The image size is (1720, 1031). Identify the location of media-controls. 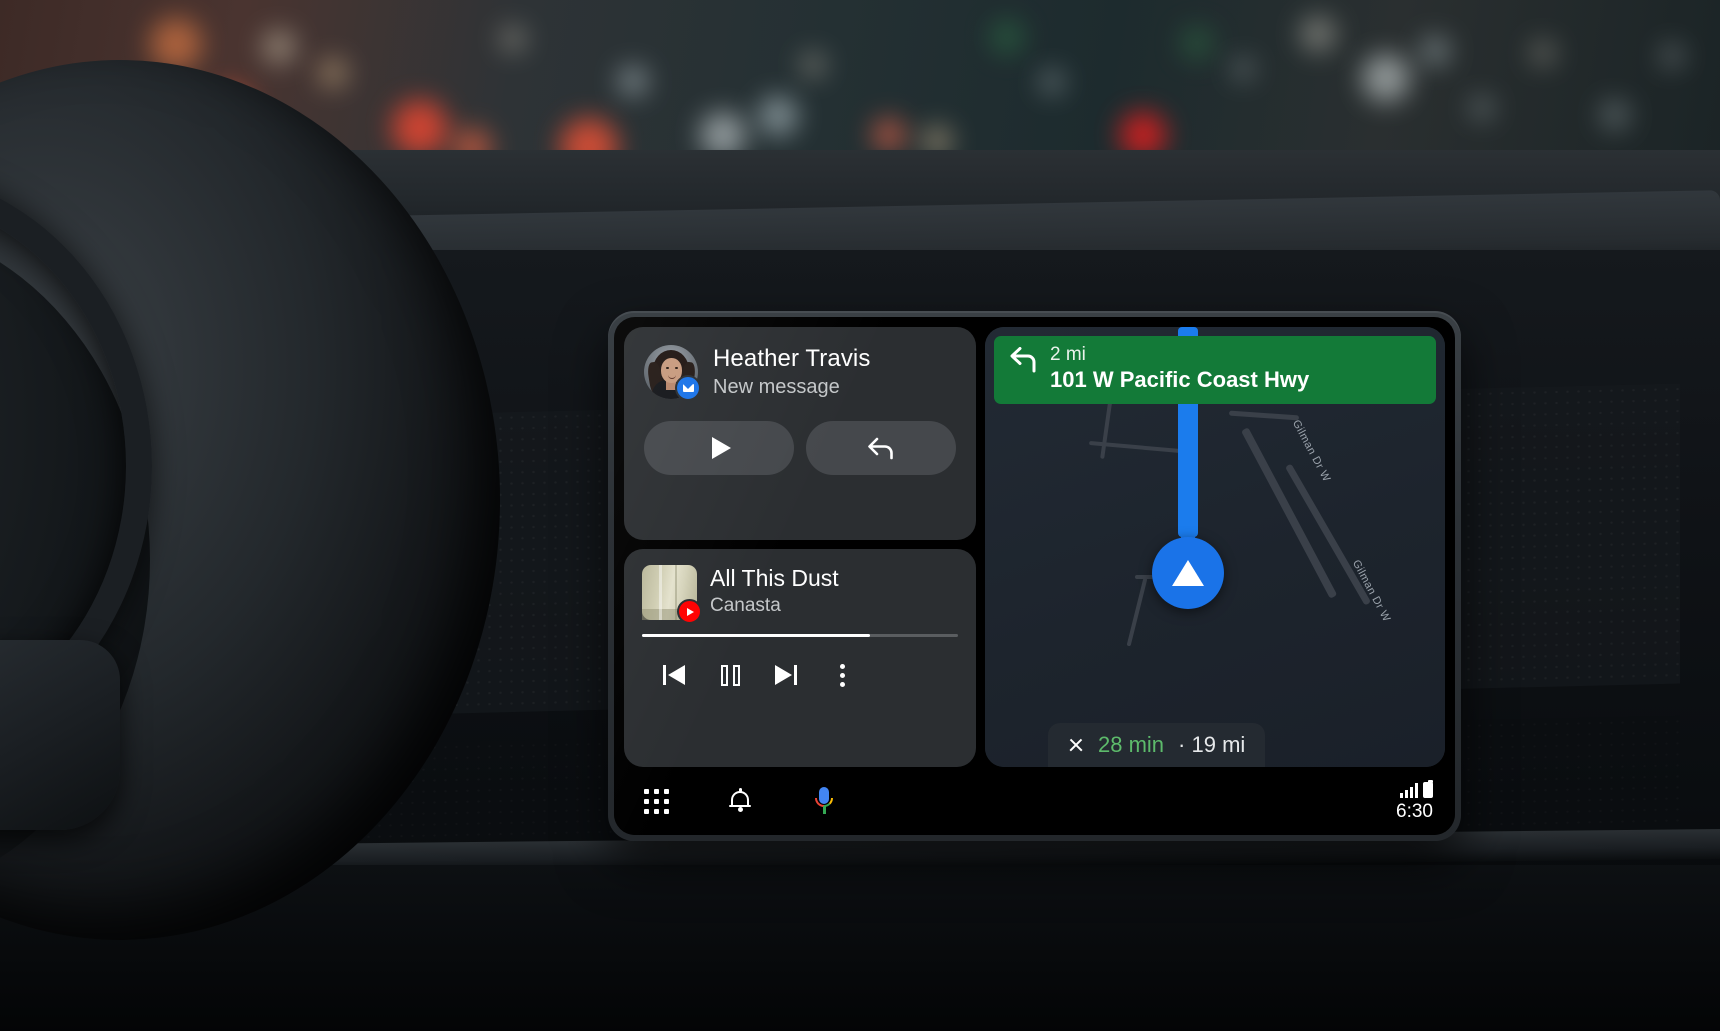
(800, 675).